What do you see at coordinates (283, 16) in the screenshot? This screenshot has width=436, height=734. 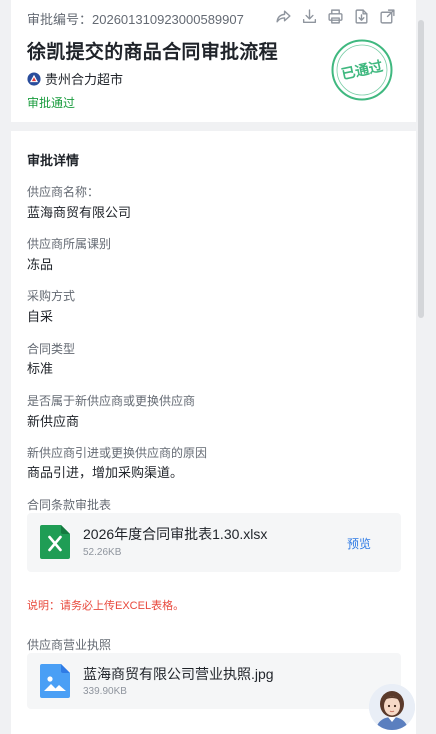 I see `share-icon` at bounding box center [283, 16].